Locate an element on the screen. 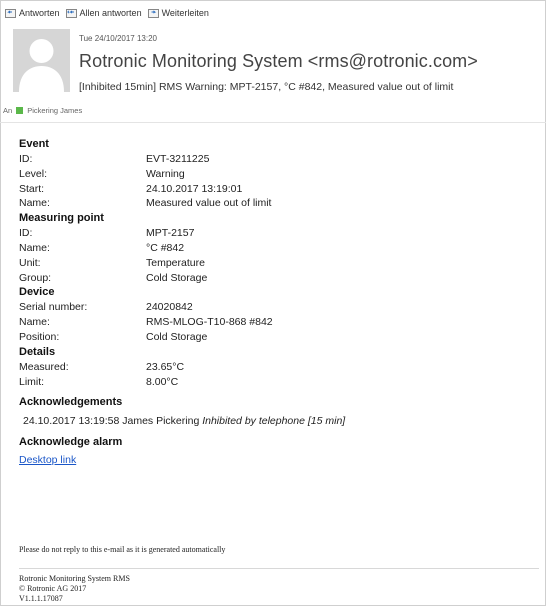  section-title: Device is located at coordinates (37, 292).